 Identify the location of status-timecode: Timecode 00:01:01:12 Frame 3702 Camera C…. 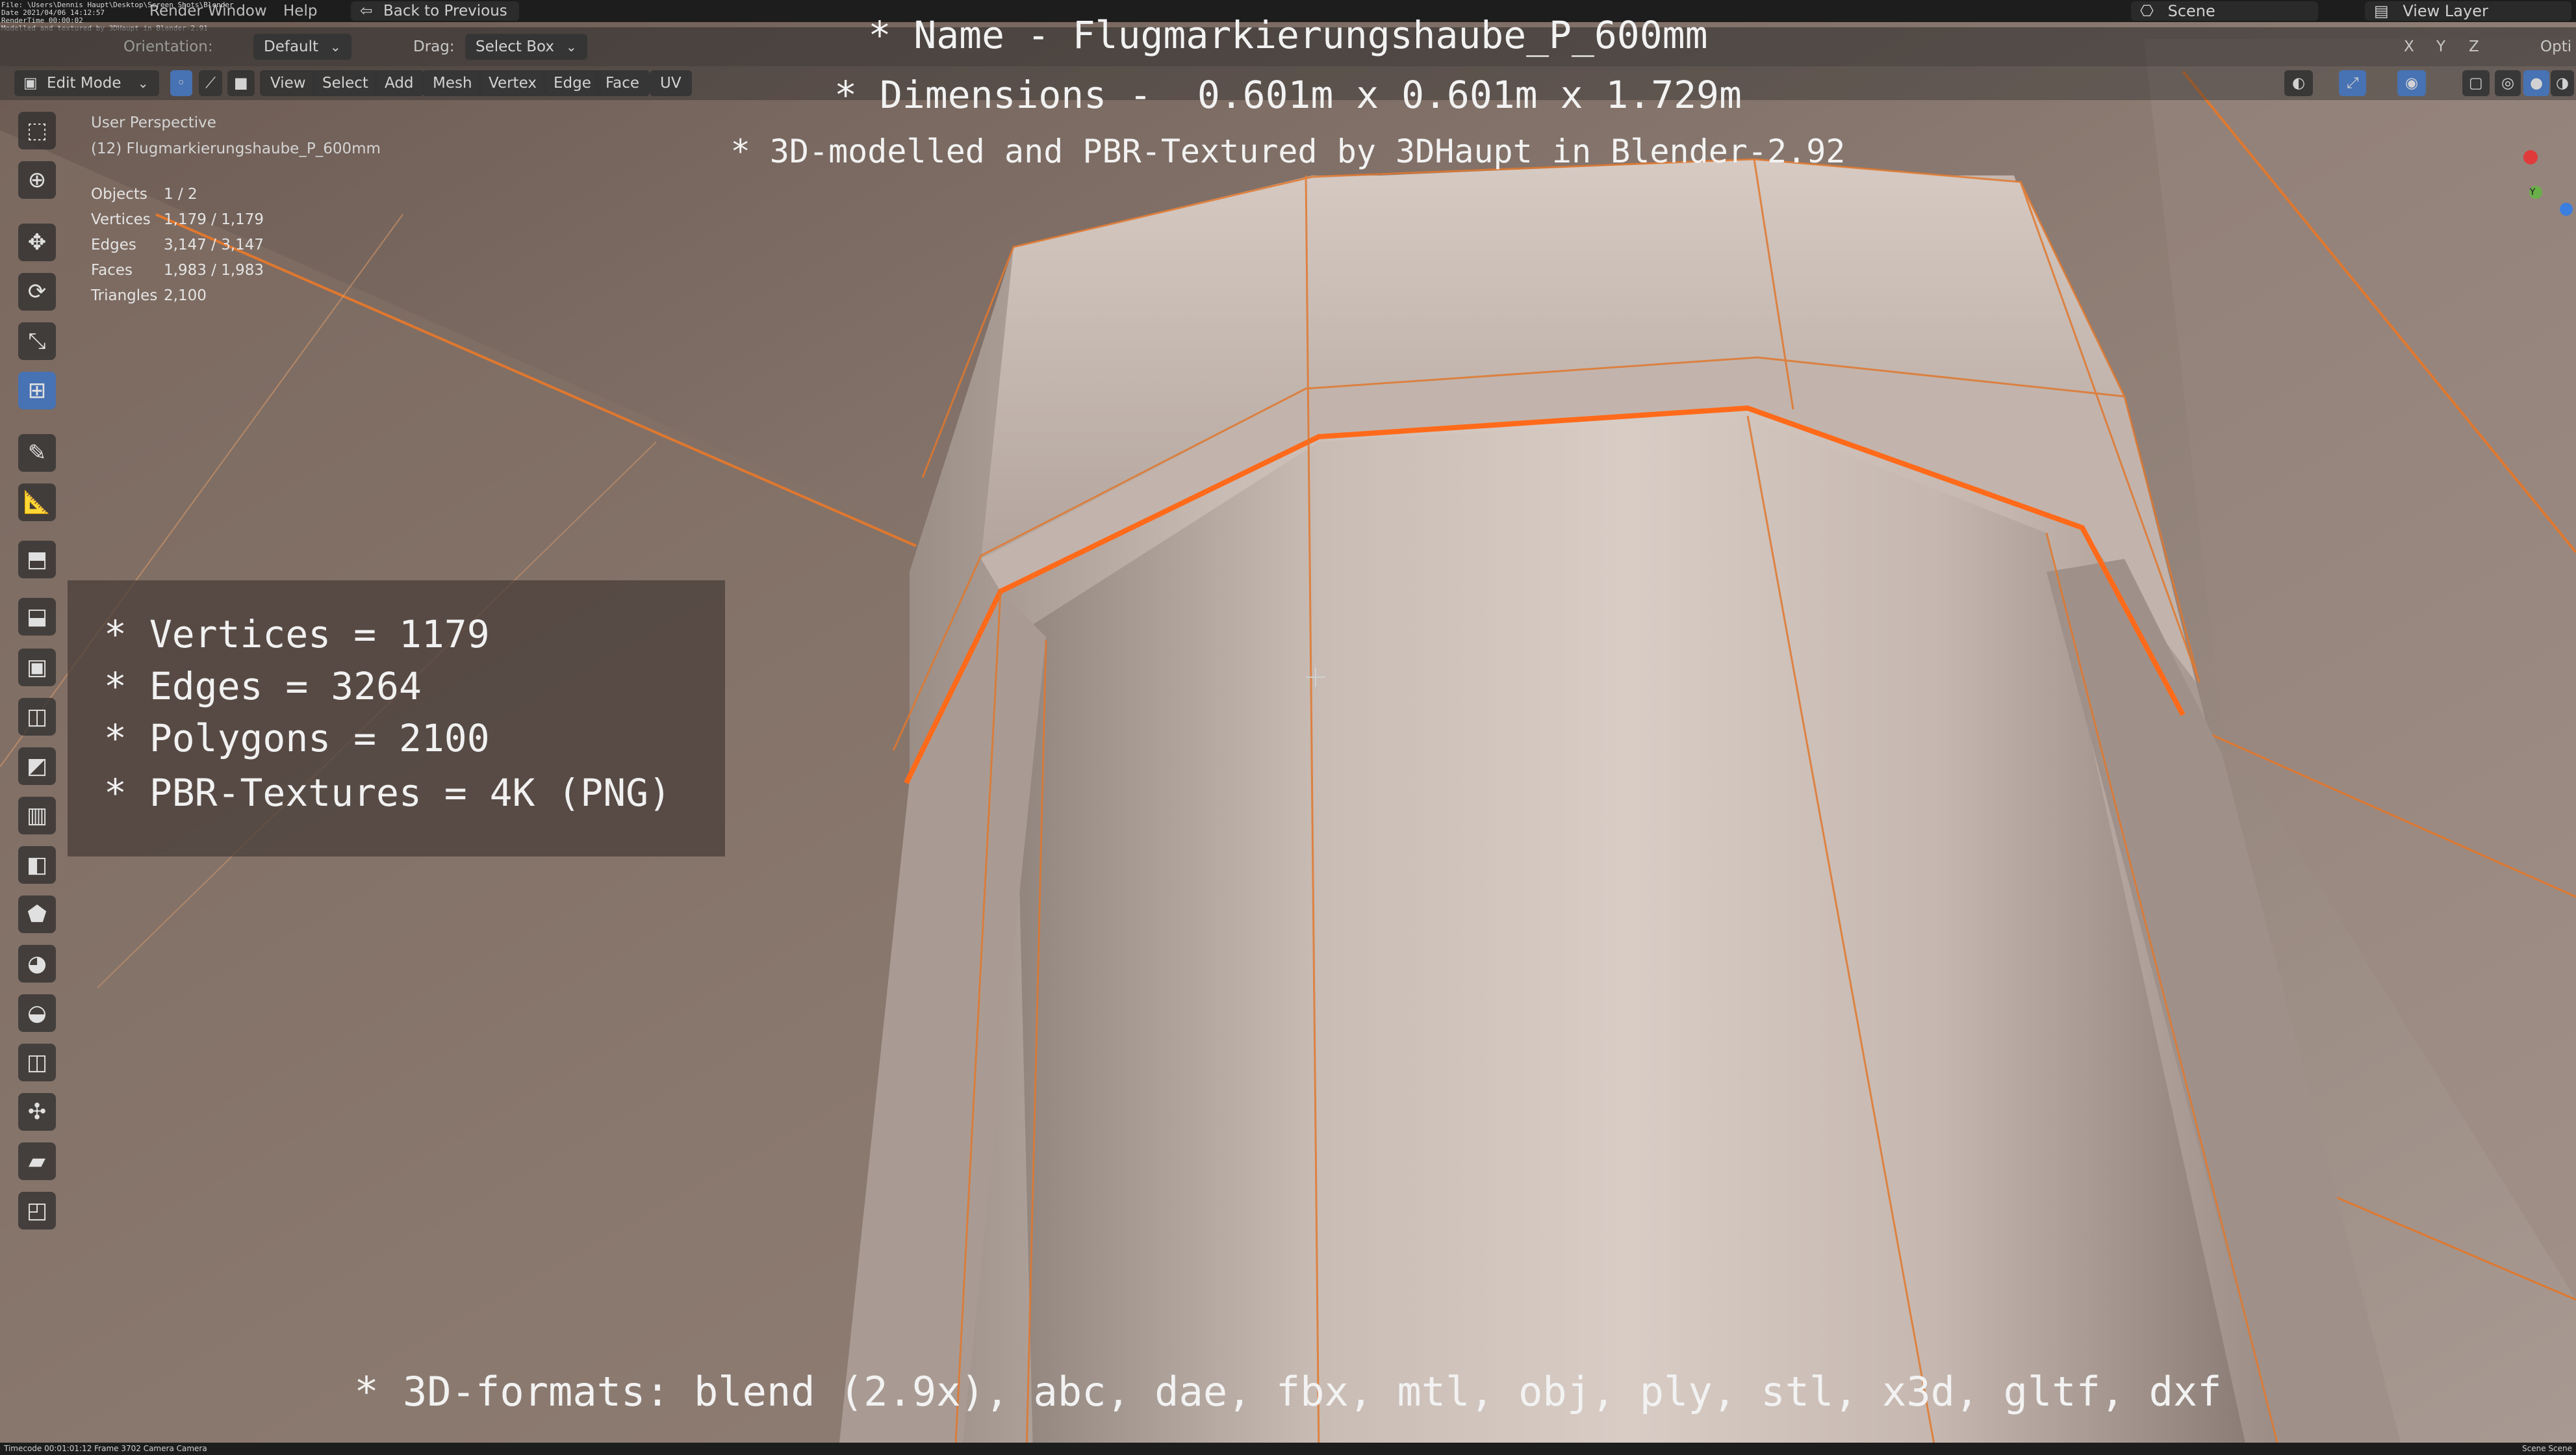
(105, 1448).